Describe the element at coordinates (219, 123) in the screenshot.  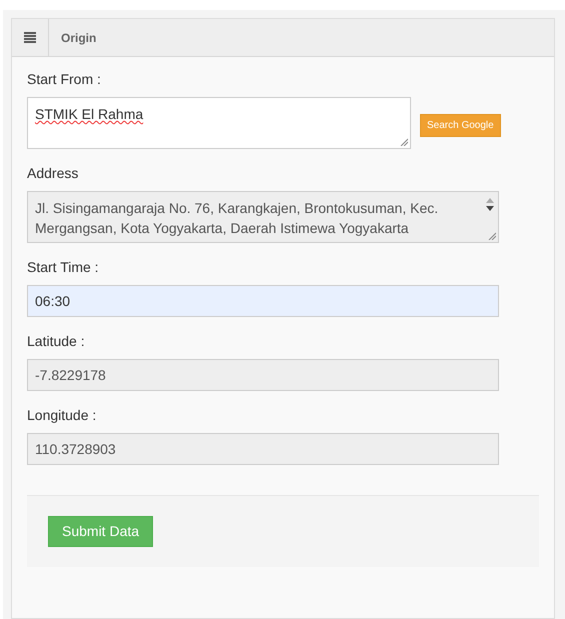
I see `text-area: STMIK El Rahma` at that location.